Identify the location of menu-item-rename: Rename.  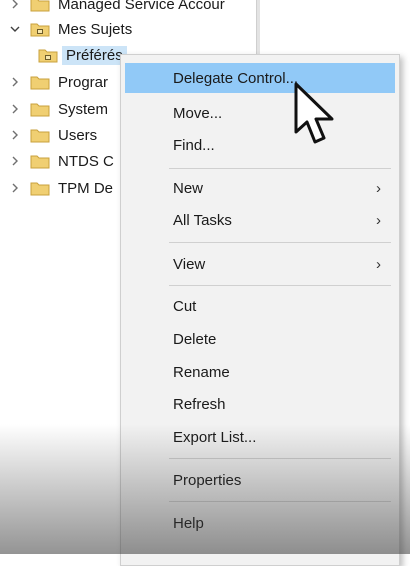
(260, 372).